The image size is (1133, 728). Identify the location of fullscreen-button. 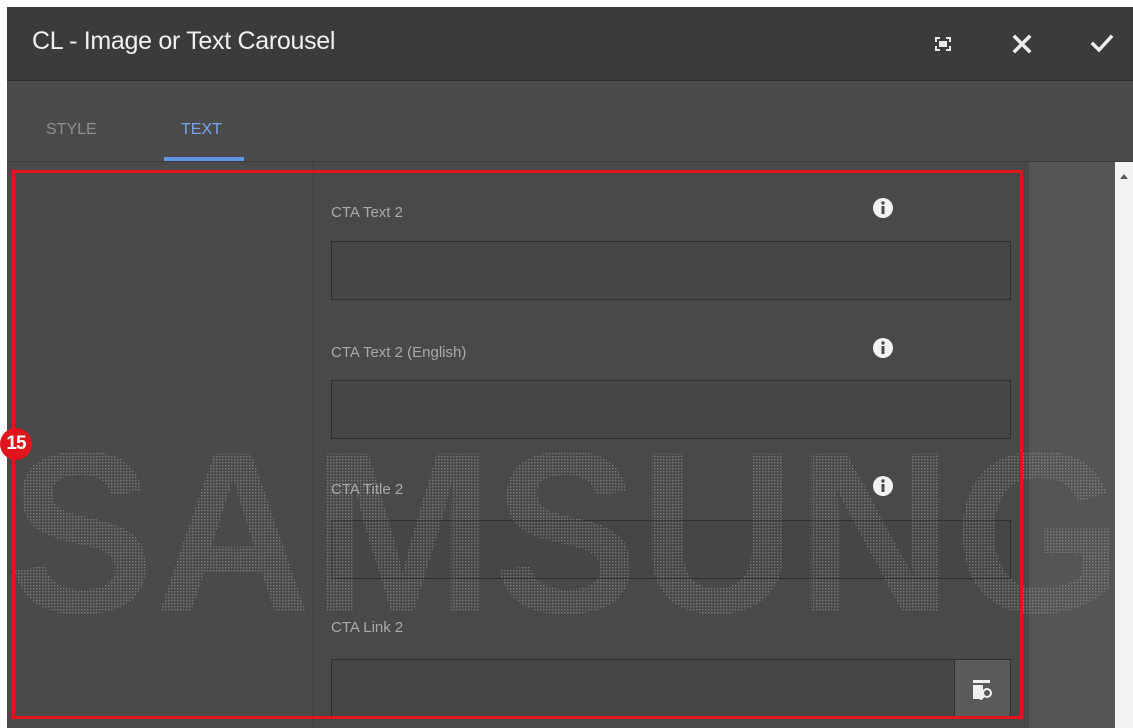
(943, 44).